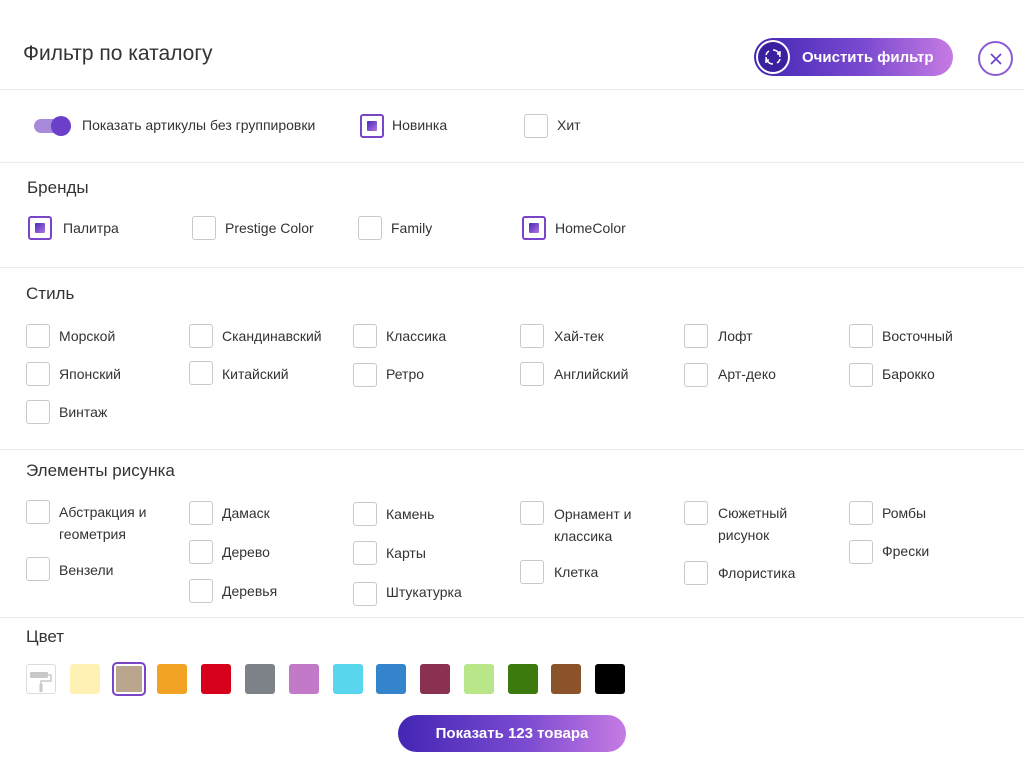 This screenshot has height=768, width=1024. What do you see at coordinates (569, 125) in the screenshot?
I see `hit-label: Хит` at bounding box center [569, 125].